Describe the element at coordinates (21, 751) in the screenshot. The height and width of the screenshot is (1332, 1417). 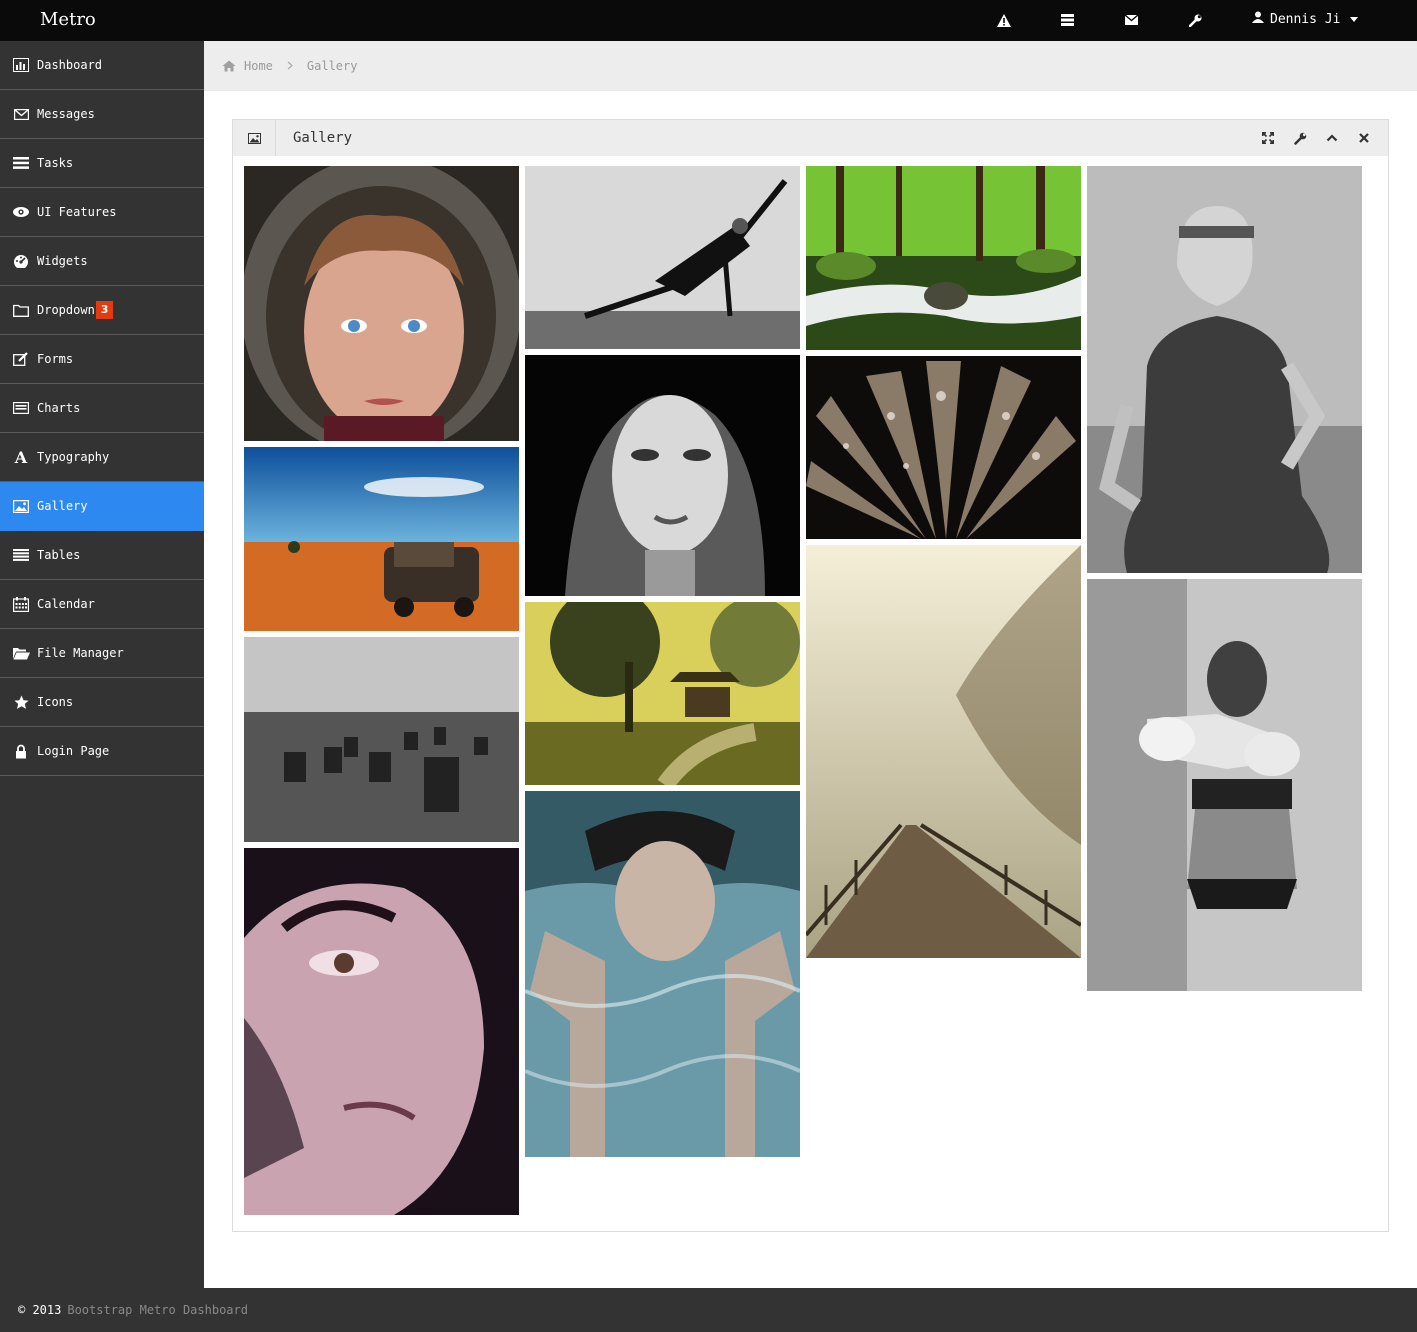
I see `lock-icon` at that location.